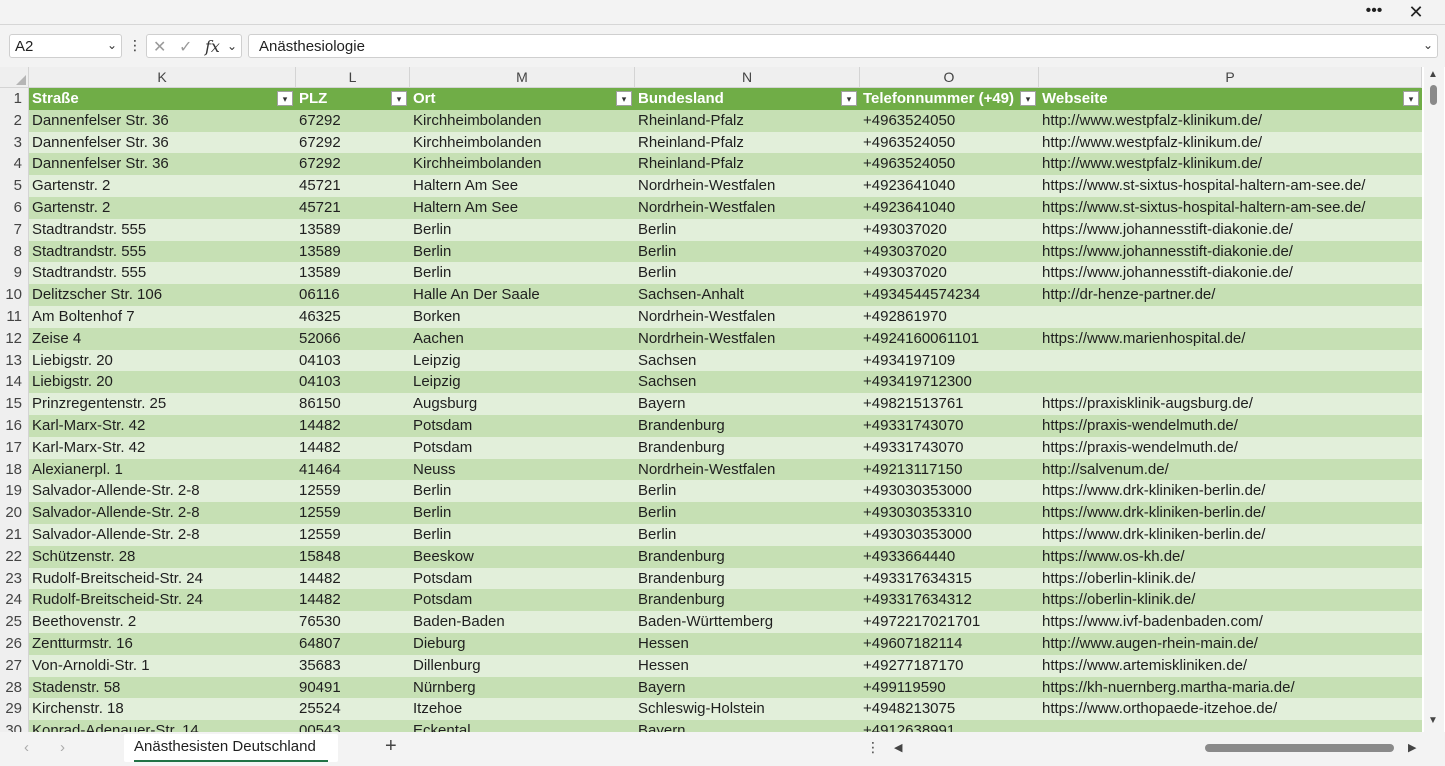 This screenshot has height=766, width=1445. I want to click on row-header: 23, so click(14, 578).